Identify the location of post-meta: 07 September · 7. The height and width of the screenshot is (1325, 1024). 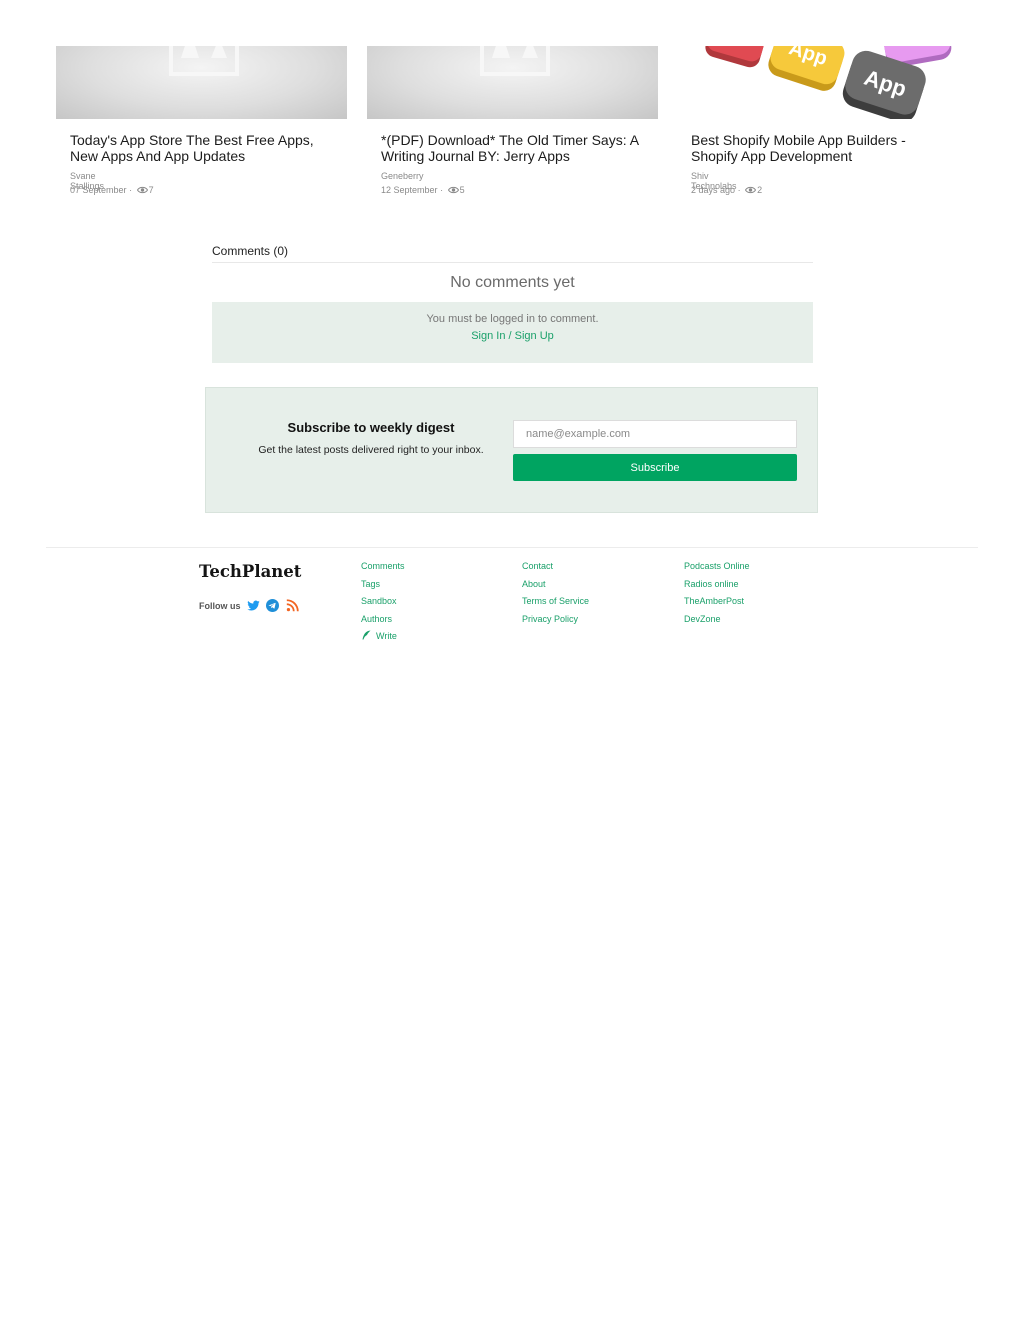
(112, 190).